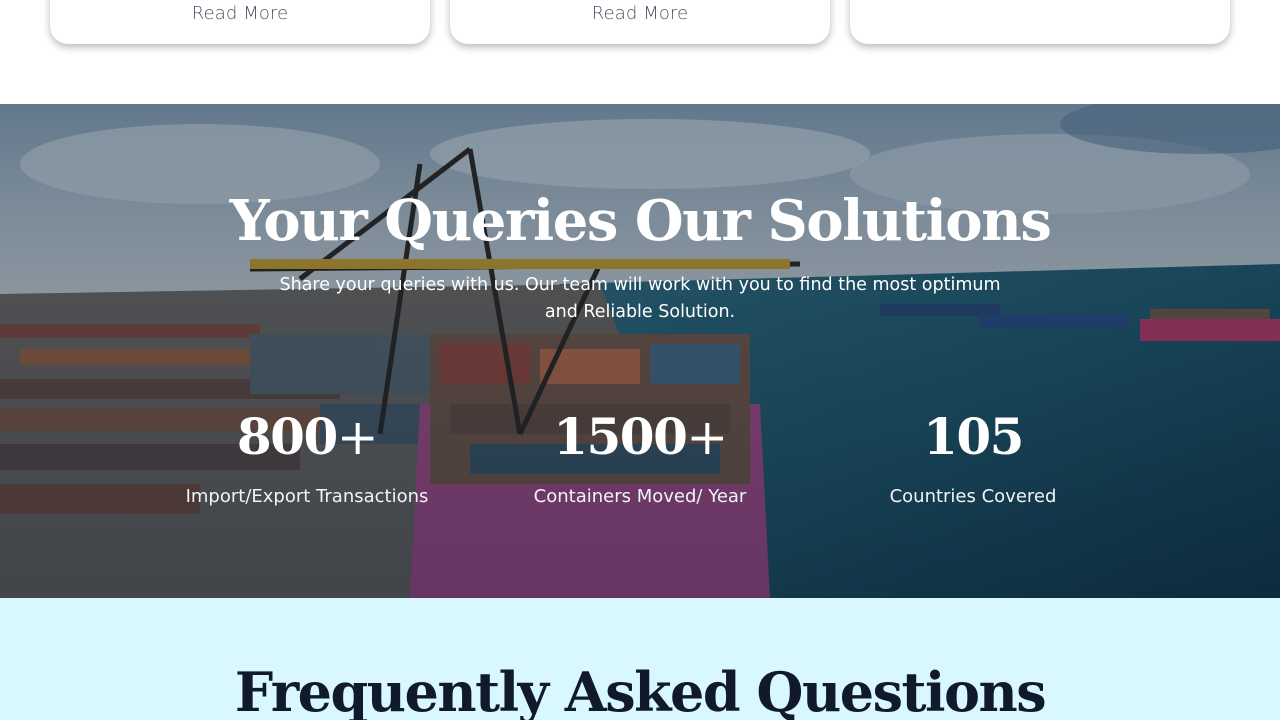 Image resolution: width=1280 pixels, height=720 pixels. I want to click on stat-item: 1500+ Containers Moved/ Year, so click(640, 455).